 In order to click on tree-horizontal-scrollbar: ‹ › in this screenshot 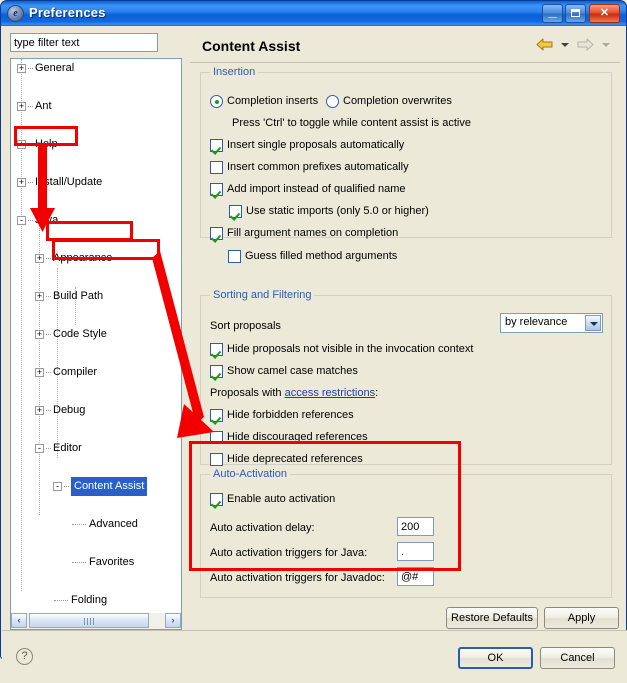, I will do `click(96, 621)`.